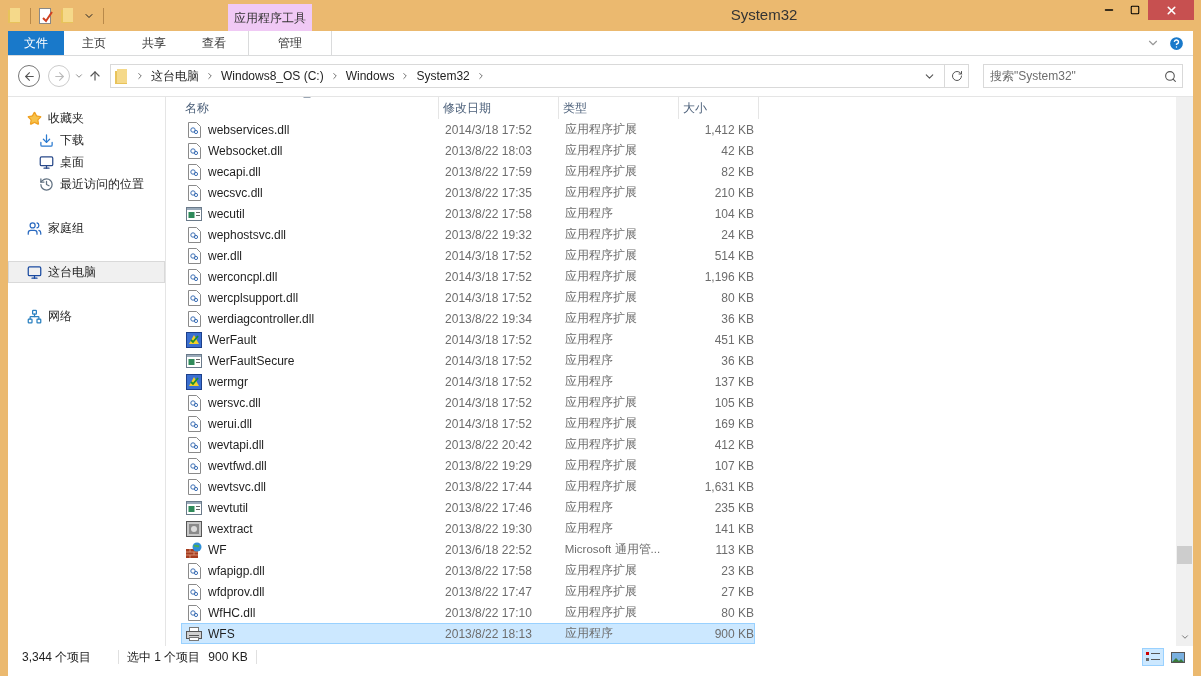  What do you see at coordinates (232, 340) in the screenshot?
I see `file-name: WerFault` at bounding box center [232, 340].